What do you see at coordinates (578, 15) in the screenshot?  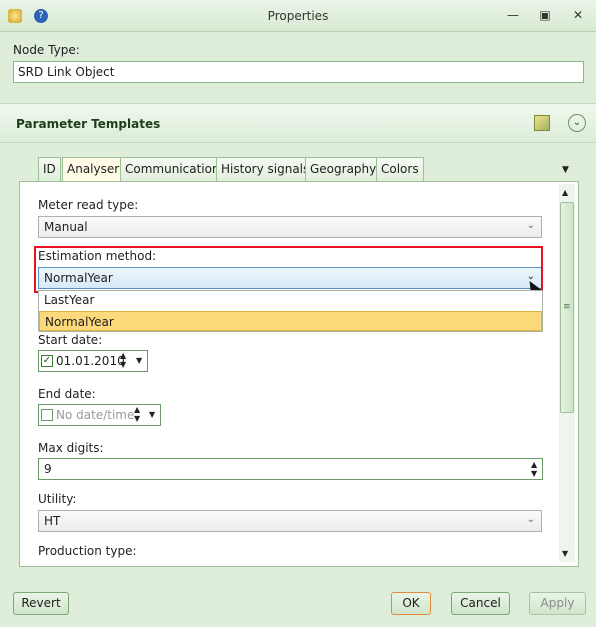 I see `close-button: ✕` at bounding box center [578, 15].